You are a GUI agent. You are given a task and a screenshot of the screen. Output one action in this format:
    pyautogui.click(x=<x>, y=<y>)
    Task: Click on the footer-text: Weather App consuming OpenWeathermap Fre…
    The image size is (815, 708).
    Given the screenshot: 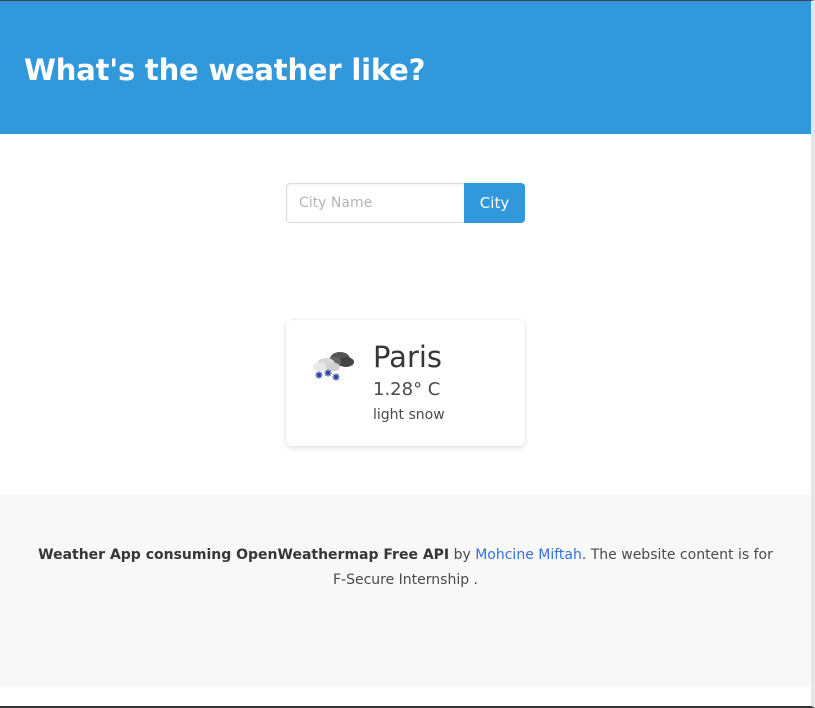 What is the action you would take?
    pyautogui.click(x=405, y=568)
    